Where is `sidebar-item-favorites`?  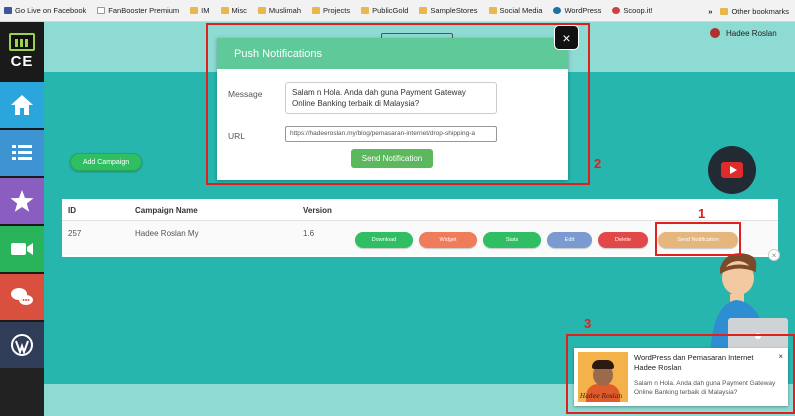
sidebar-item-favorites is located at coordinates (22, 200).